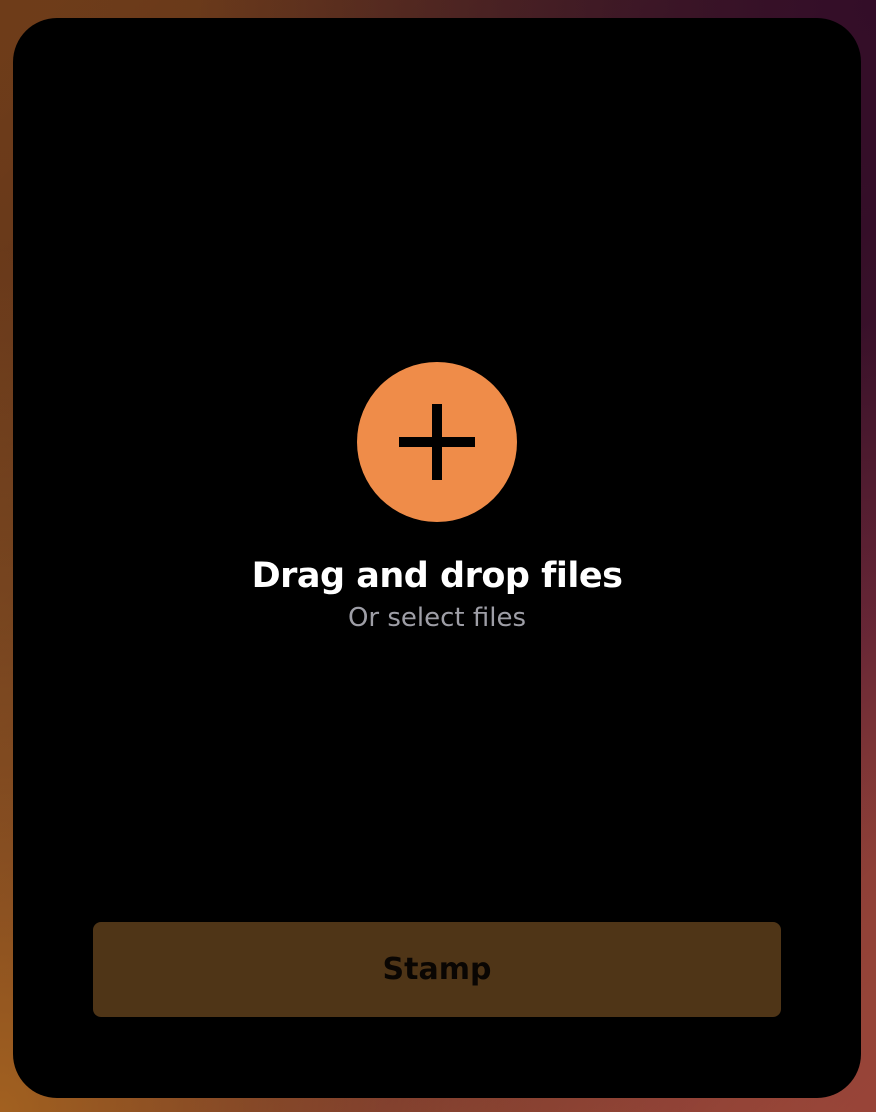  Describe the element at coordinates (437, 576) in the screenshot. I see `drop-title: Drag and drop files` at that location.